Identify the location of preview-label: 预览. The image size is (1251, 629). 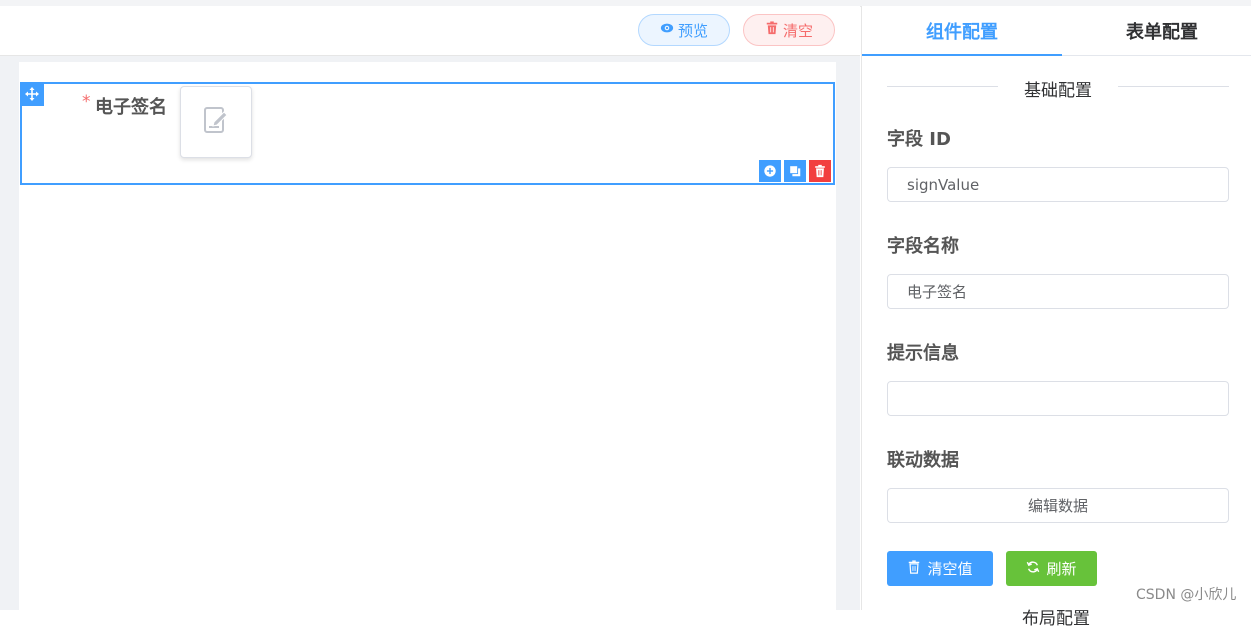
(692, 30).